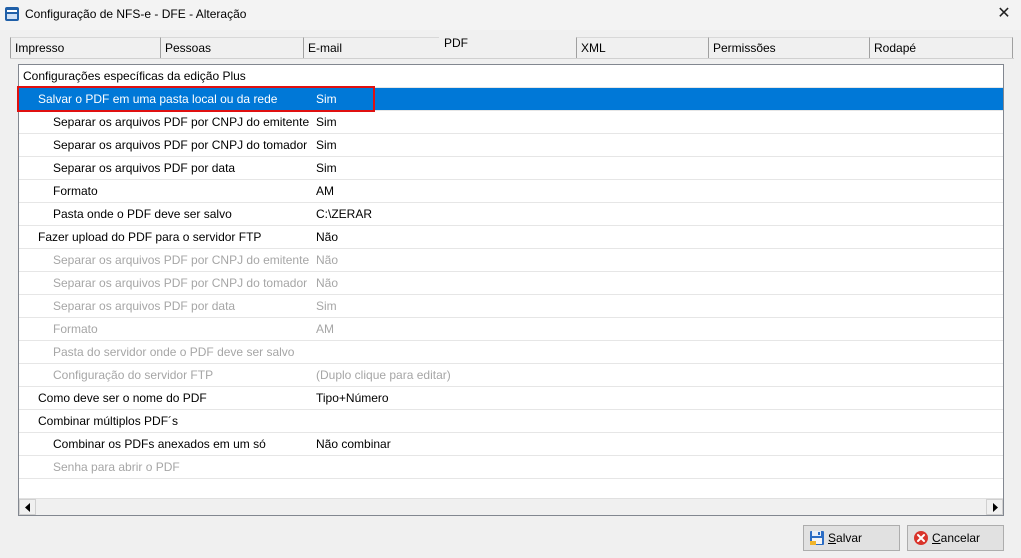 Image resolution: width=1021 pixels, height=558 pixels. What do you see at coordinates (40, 48) in the screenshot?
I see `tab-label: Impresso` at bounding box center [40, 48].